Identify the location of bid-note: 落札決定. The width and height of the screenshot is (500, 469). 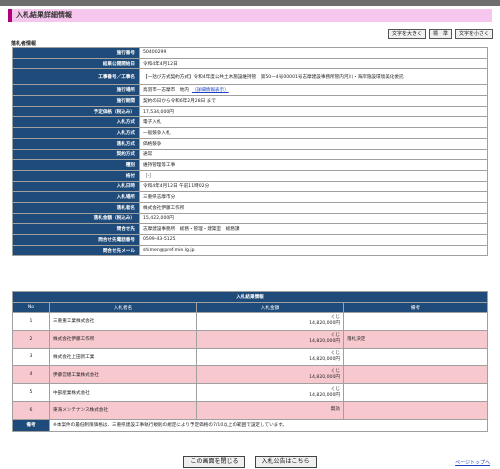
(415, 339).